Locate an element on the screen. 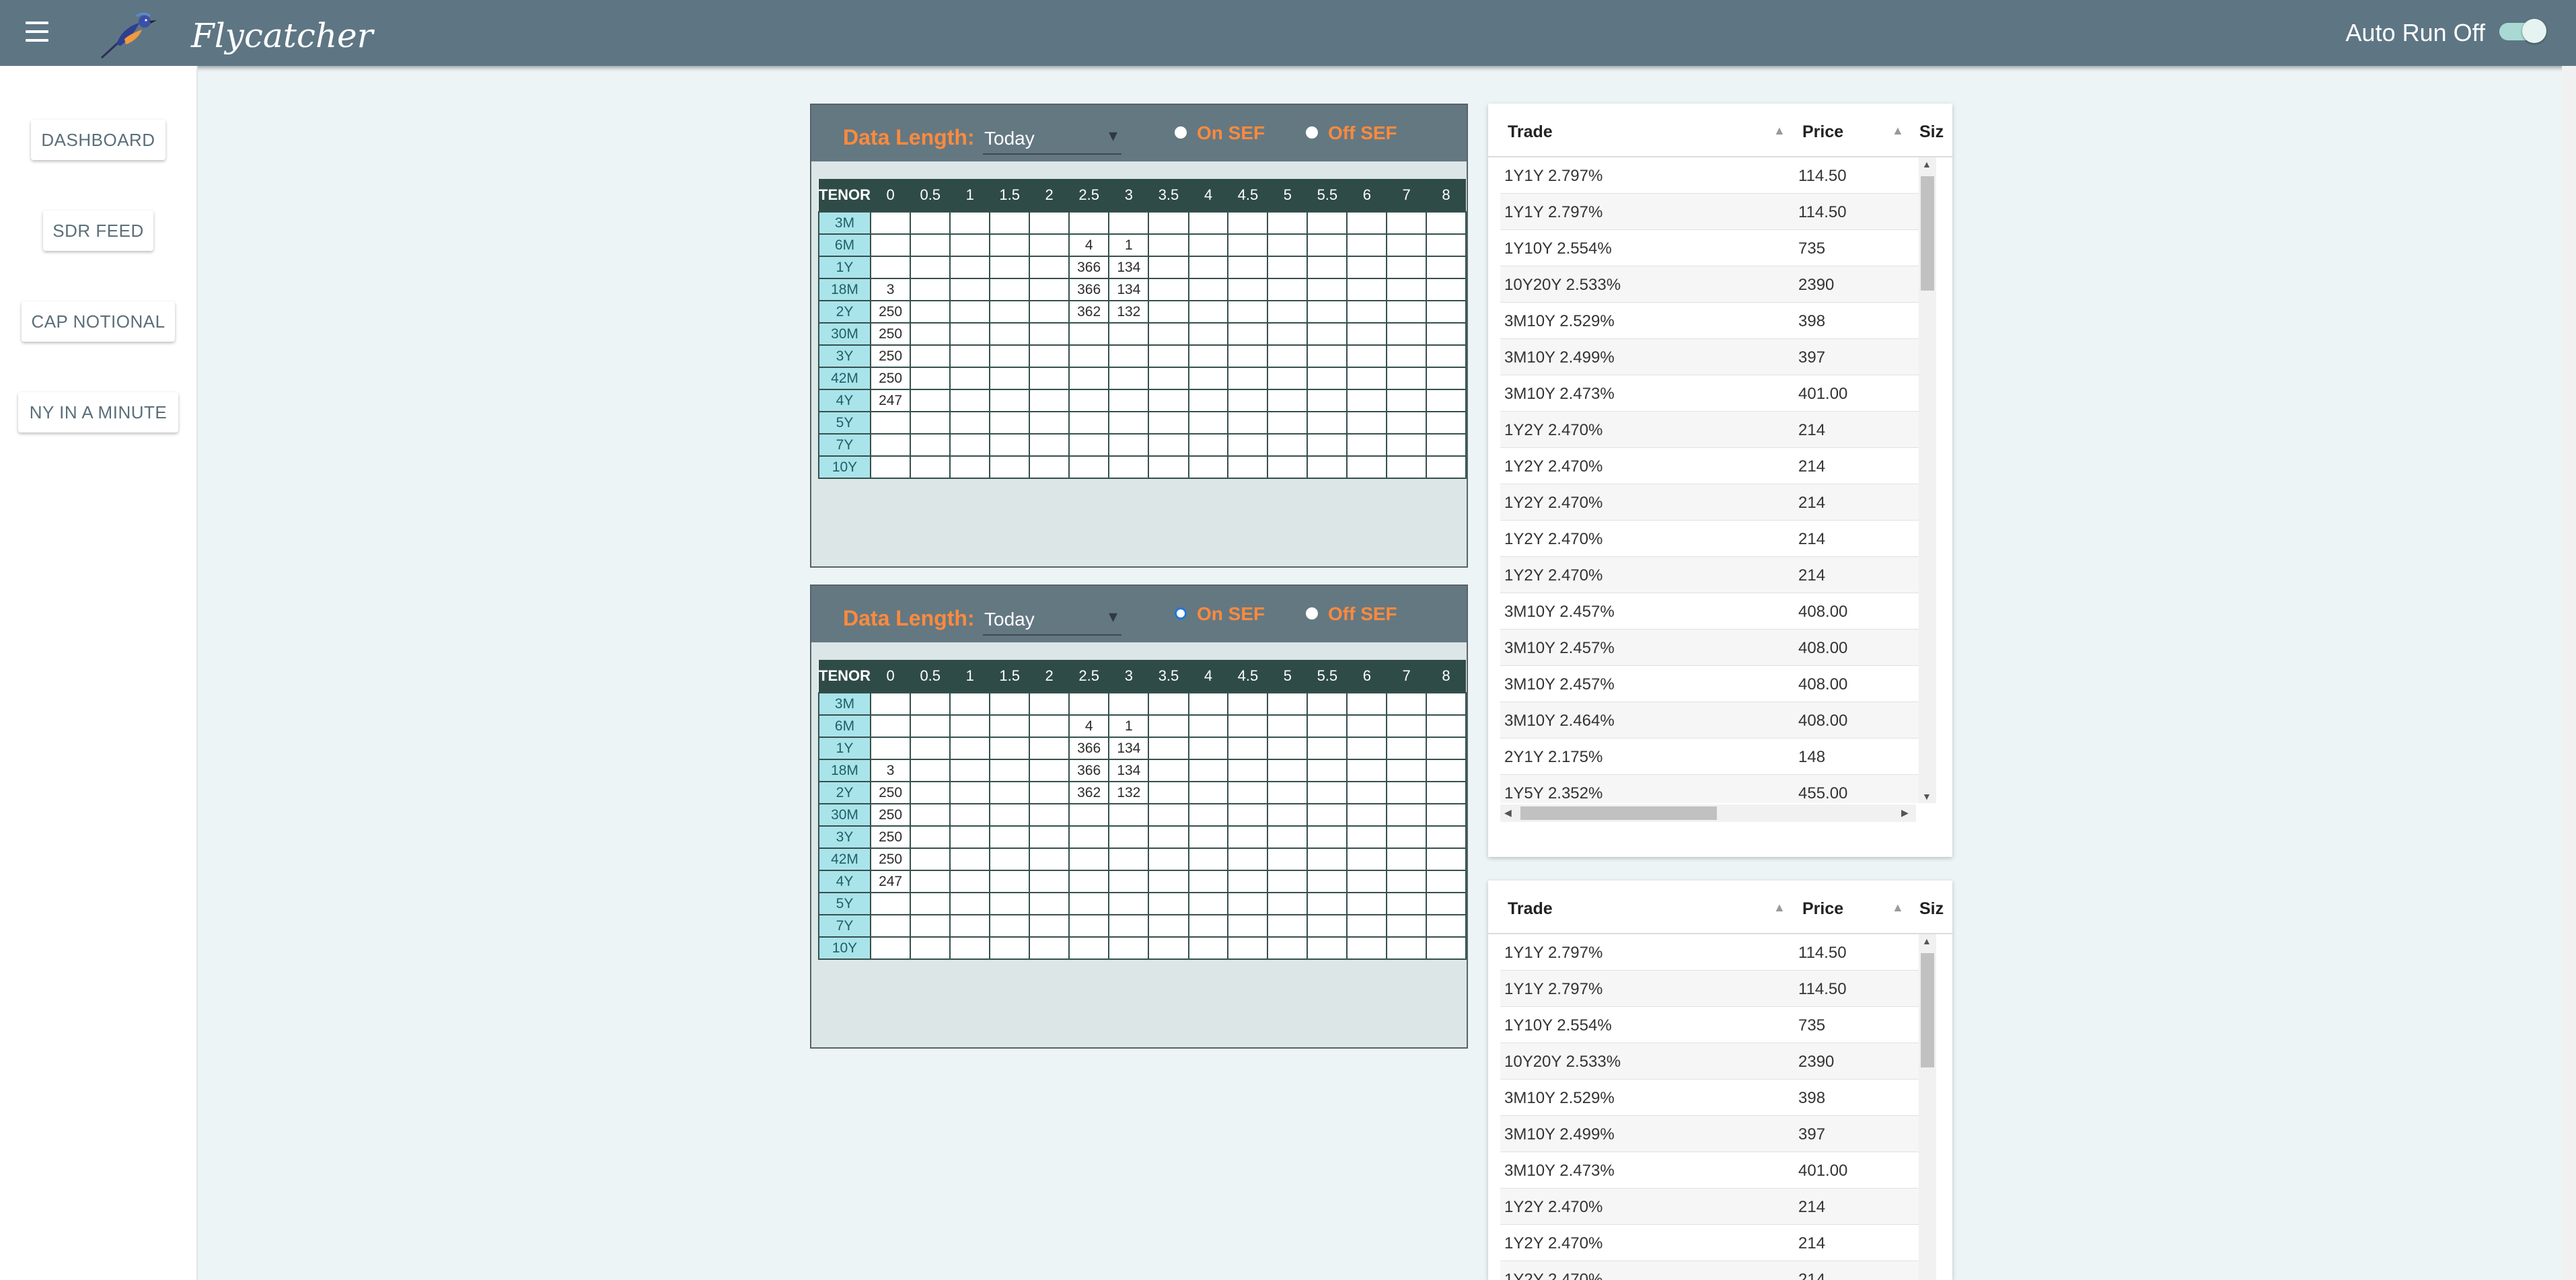  grid-cell: 134 is located at coordinates (1129, 749).